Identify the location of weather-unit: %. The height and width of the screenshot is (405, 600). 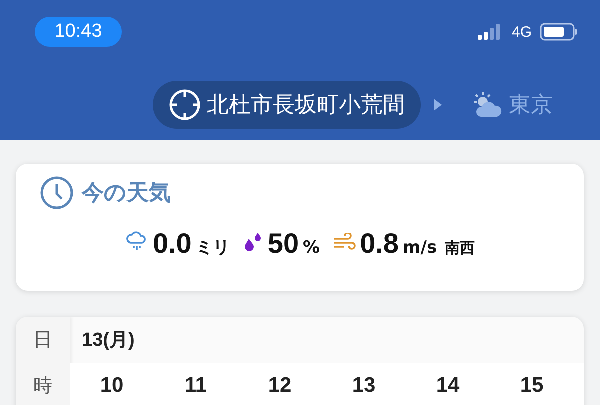
(311, 248).